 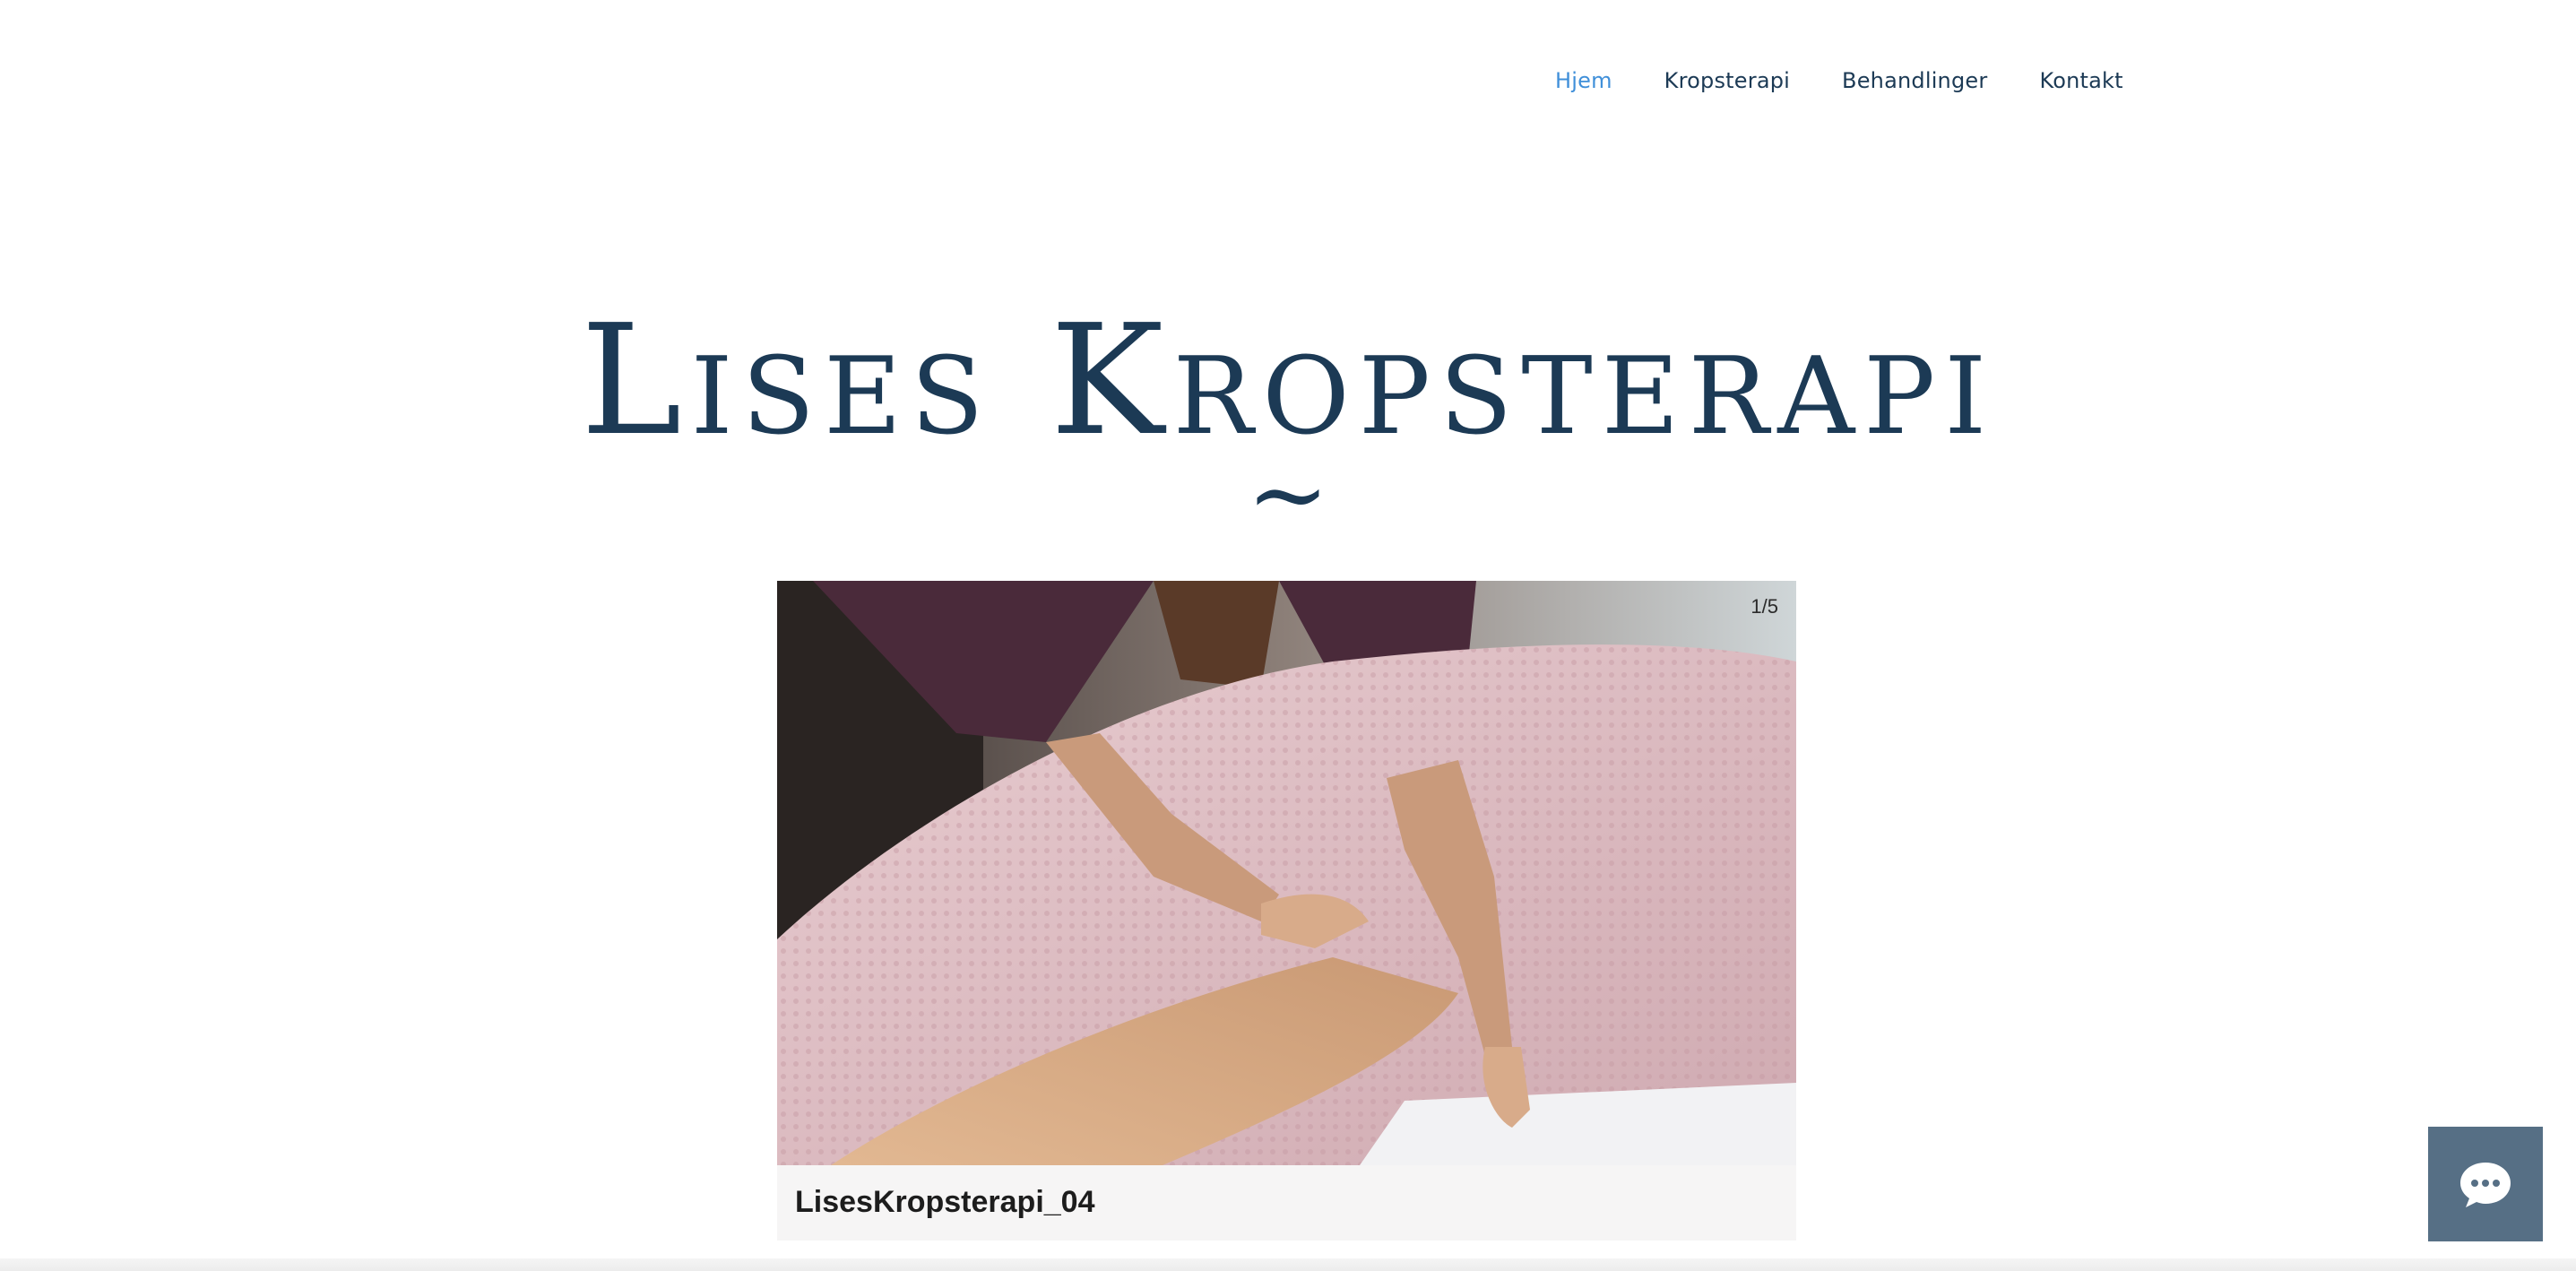 What do you see at coordinates (945, 1202) in the screenshot?
I see `slide-caption: LisesKropsterapi_04` at bounding box center [945, 1202].